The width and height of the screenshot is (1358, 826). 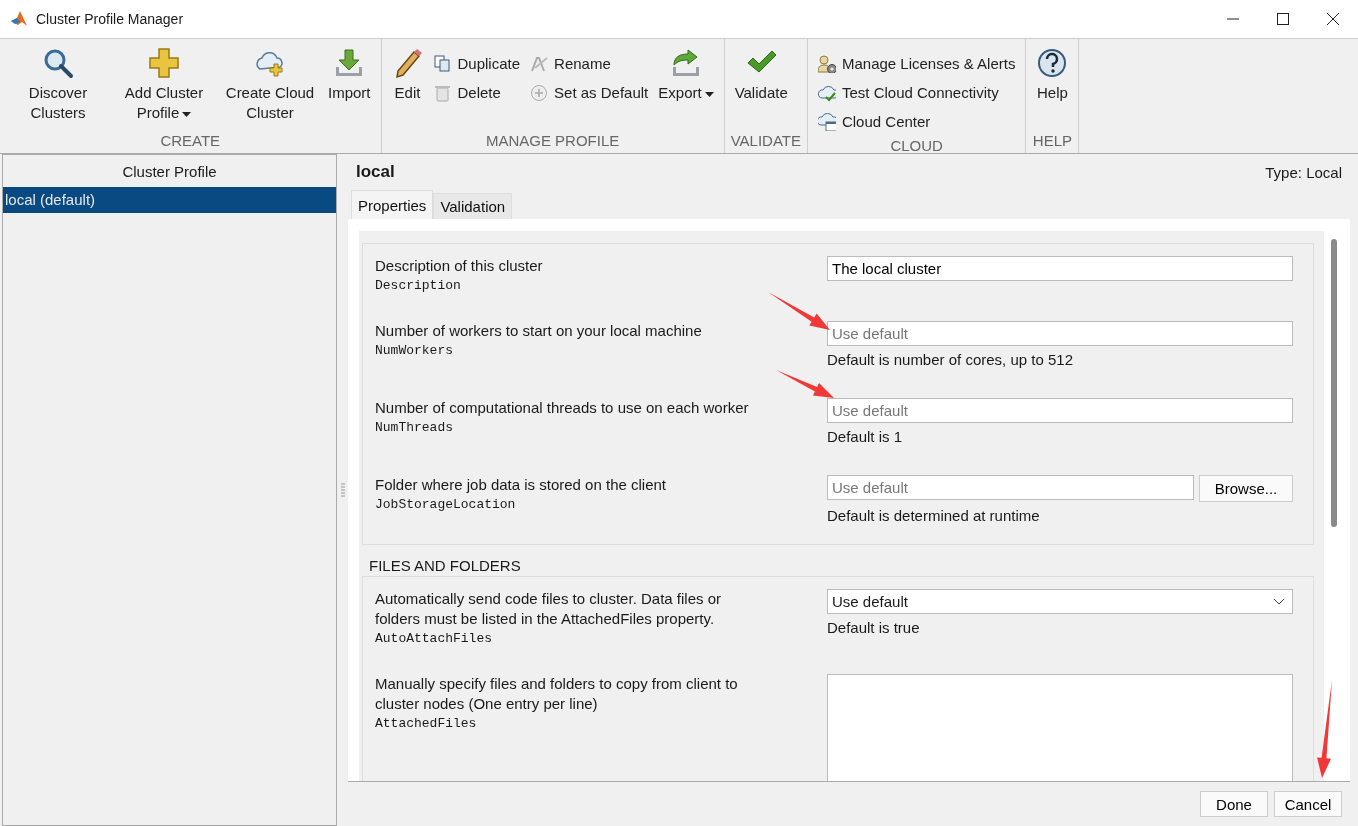 What do you see at coordinates (1333, 19) in the screenshot?
I see `close-icon` at bounding box center [1333, 19].